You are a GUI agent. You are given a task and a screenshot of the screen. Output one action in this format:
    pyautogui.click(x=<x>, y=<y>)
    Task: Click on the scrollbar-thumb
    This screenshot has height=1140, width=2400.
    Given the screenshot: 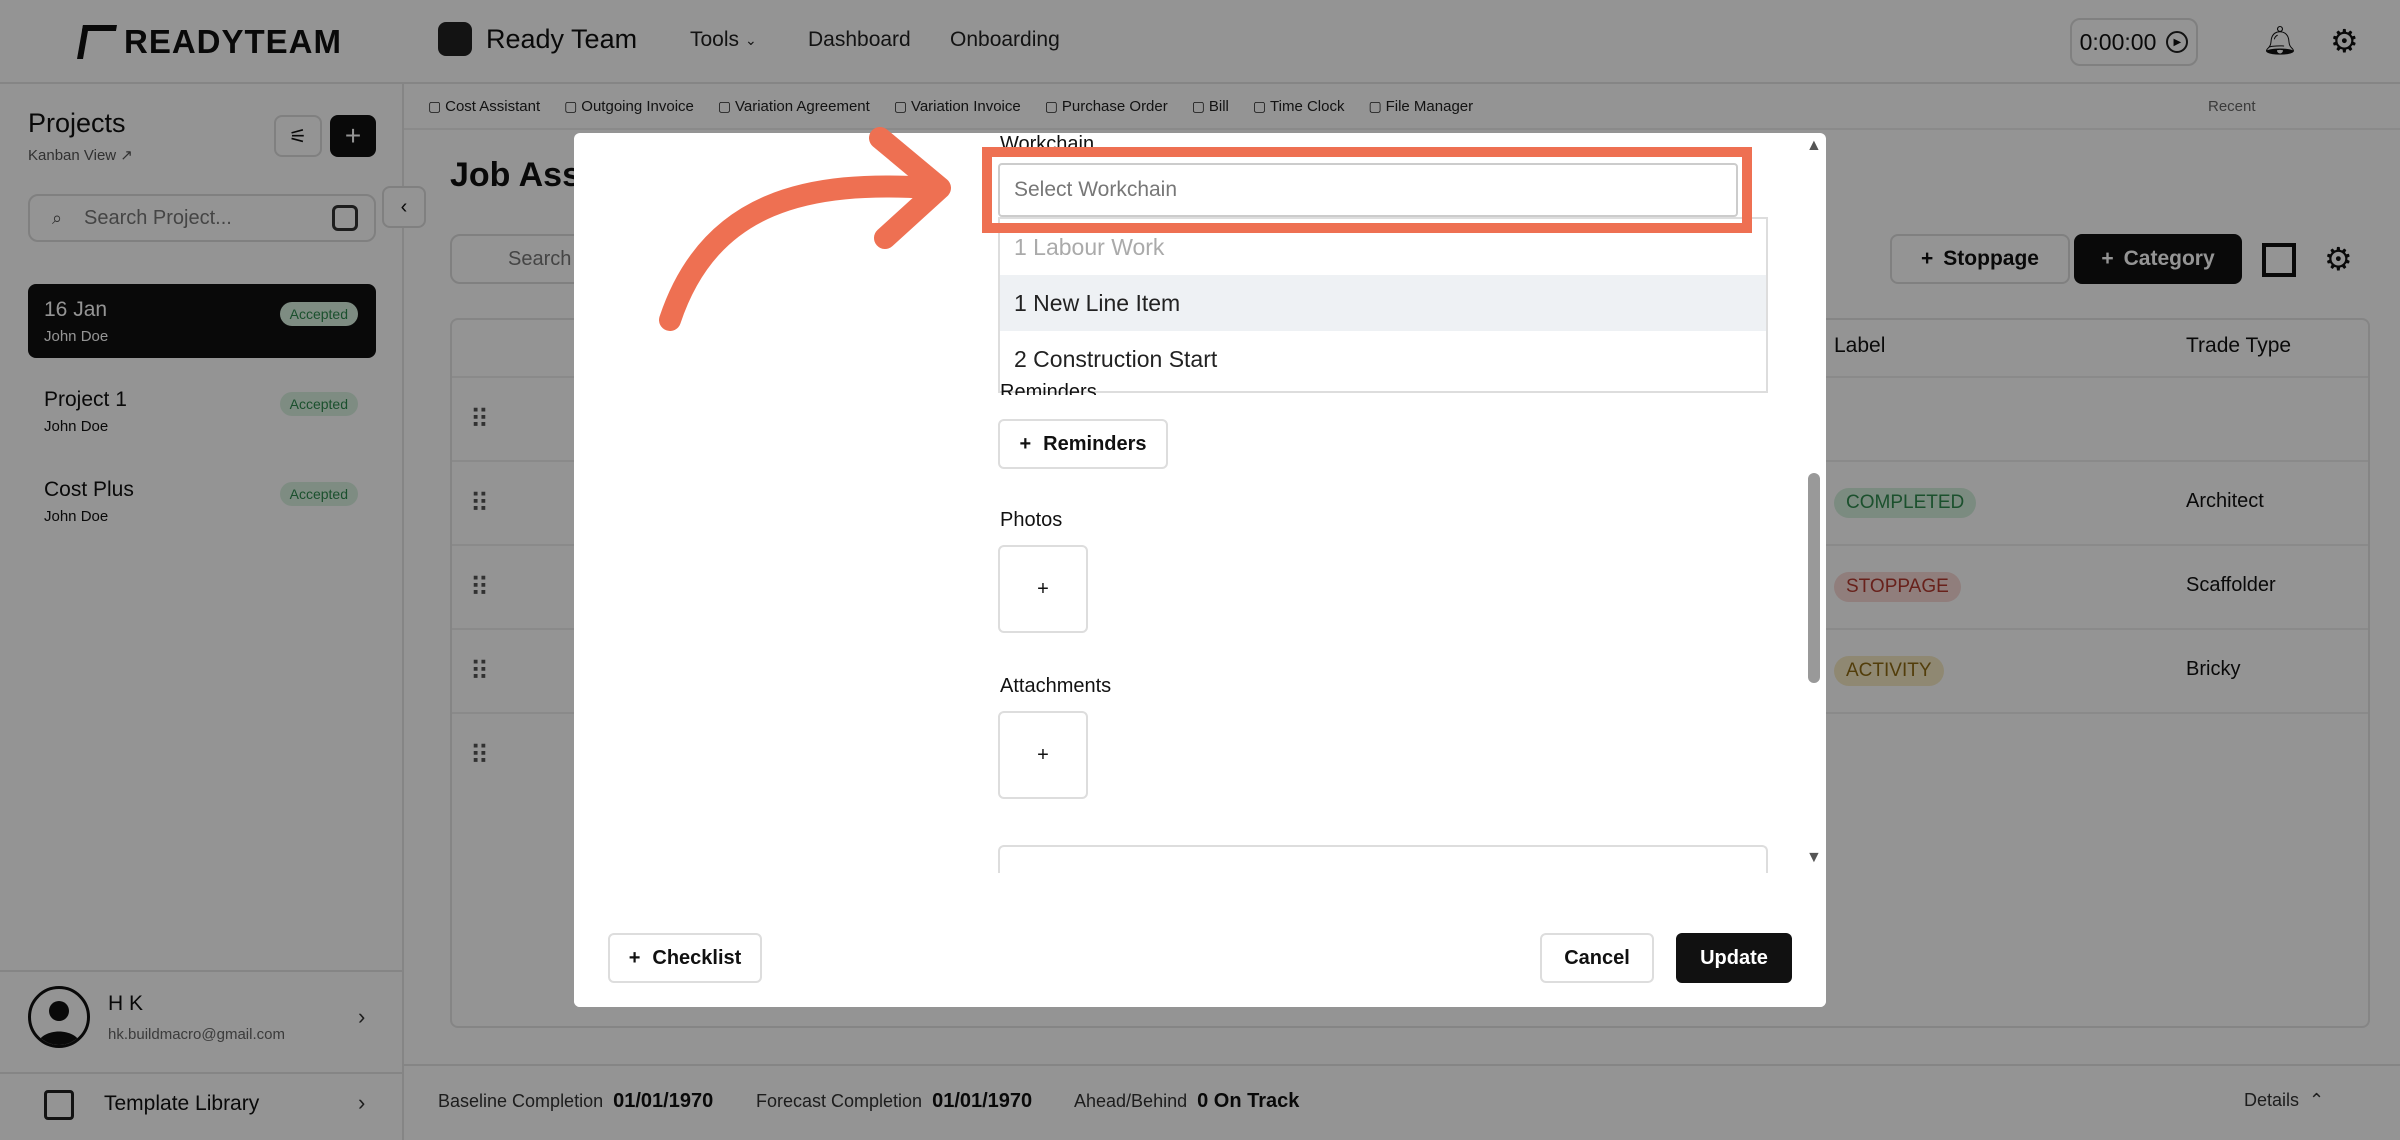 What is the action you would take?
    pyautogui.click(x=1814, y=578)
    